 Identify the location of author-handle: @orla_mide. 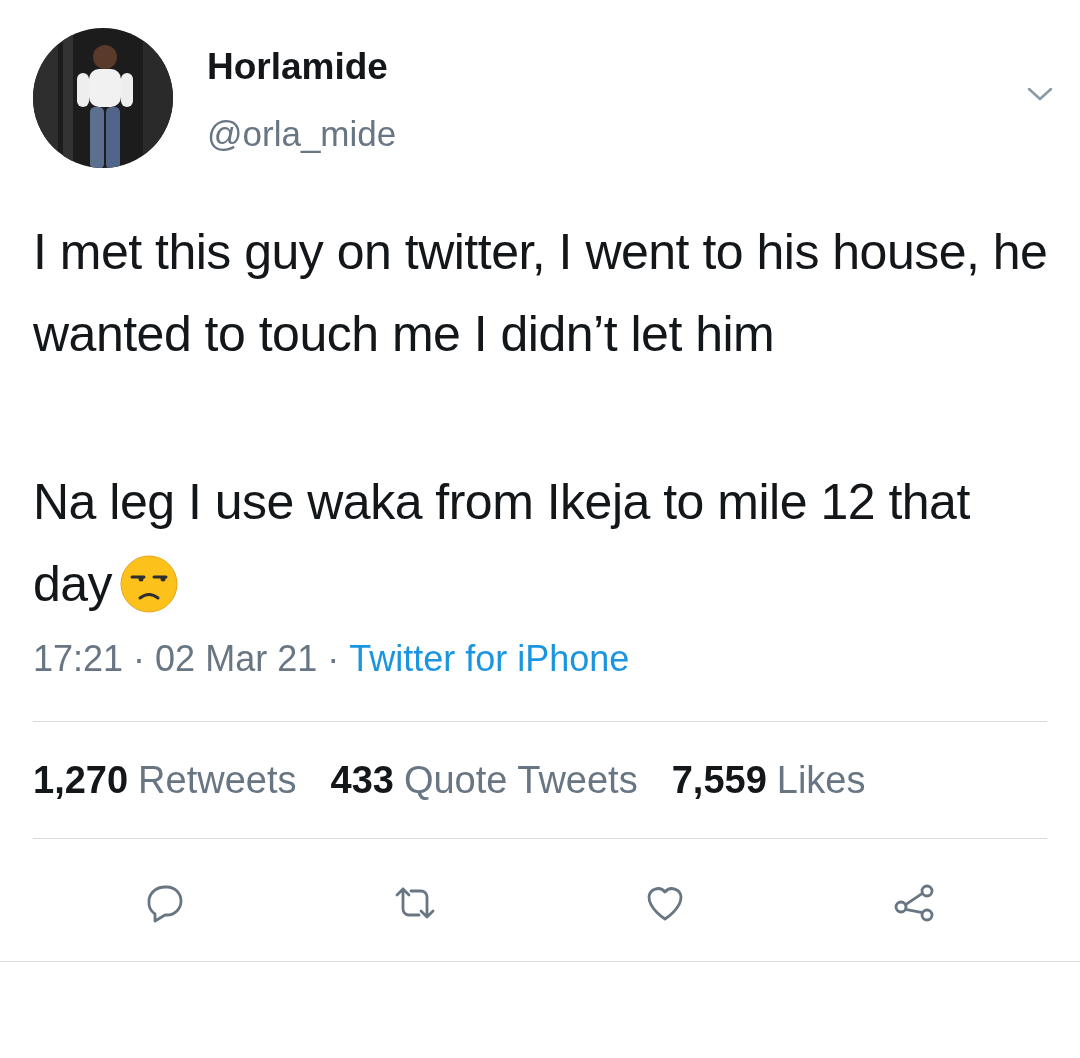
(302, 134).